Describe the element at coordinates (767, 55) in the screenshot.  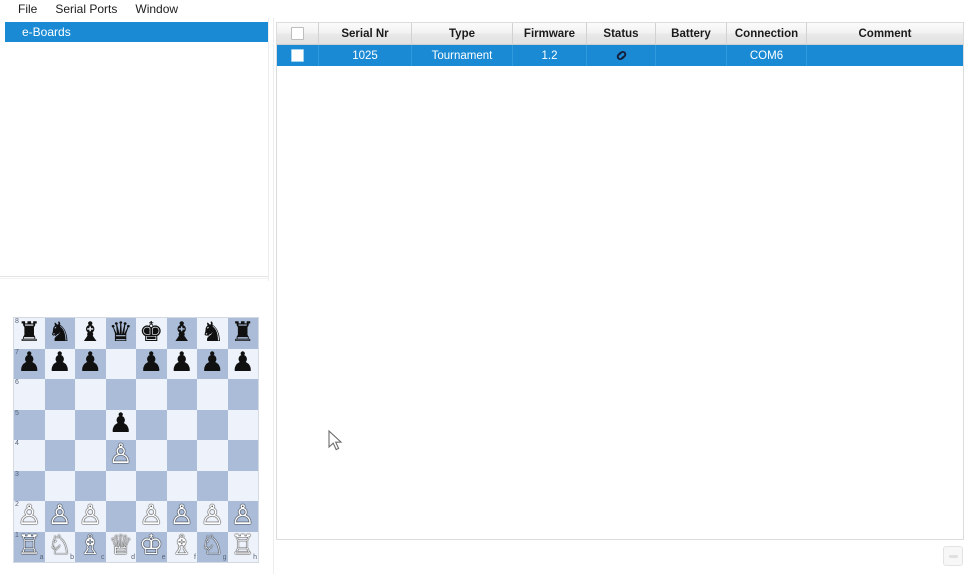
I see `cell-connection: COM6` at that location.